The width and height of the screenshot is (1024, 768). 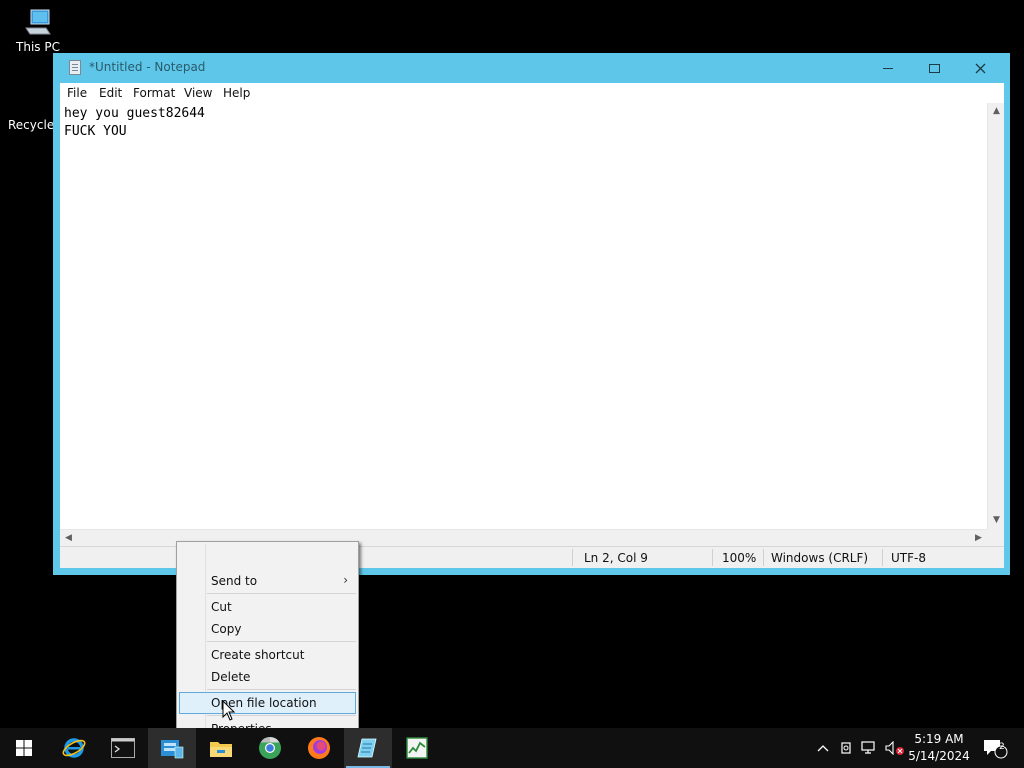 What do you see at coordinates (939, 739) in the screenshot?
I see `clock-time: 5:19 AM` at bounding box center [939, 739].